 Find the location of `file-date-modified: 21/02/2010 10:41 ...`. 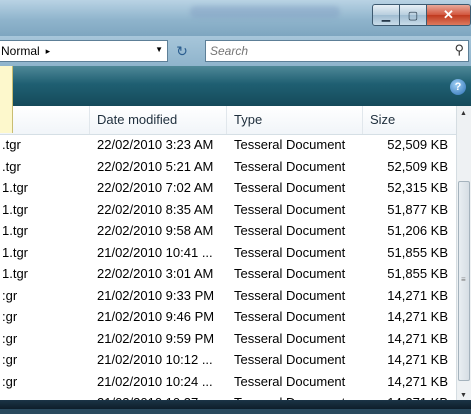

file-date-modified: 21/02/2010 10:41 ... is located at coordinates (155, 252).